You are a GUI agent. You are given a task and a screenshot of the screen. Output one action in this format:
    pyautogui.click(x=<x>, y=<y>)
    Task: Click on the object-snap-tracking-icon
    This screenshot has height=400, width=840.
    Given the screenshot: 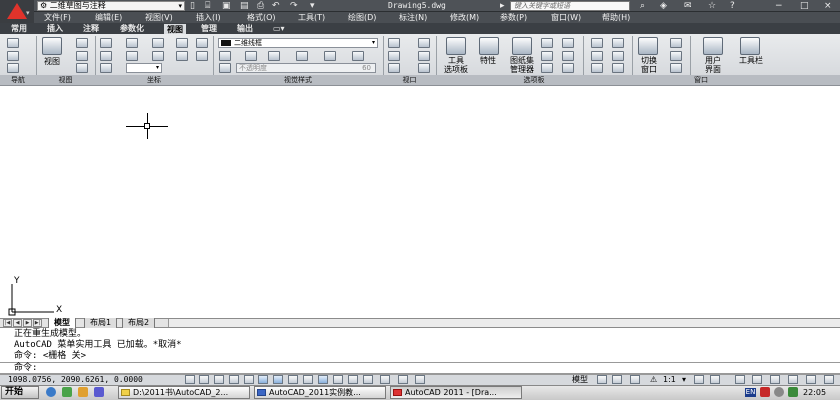 What is the action you would take?
    pyautogui.click(x=293, y=379)
    